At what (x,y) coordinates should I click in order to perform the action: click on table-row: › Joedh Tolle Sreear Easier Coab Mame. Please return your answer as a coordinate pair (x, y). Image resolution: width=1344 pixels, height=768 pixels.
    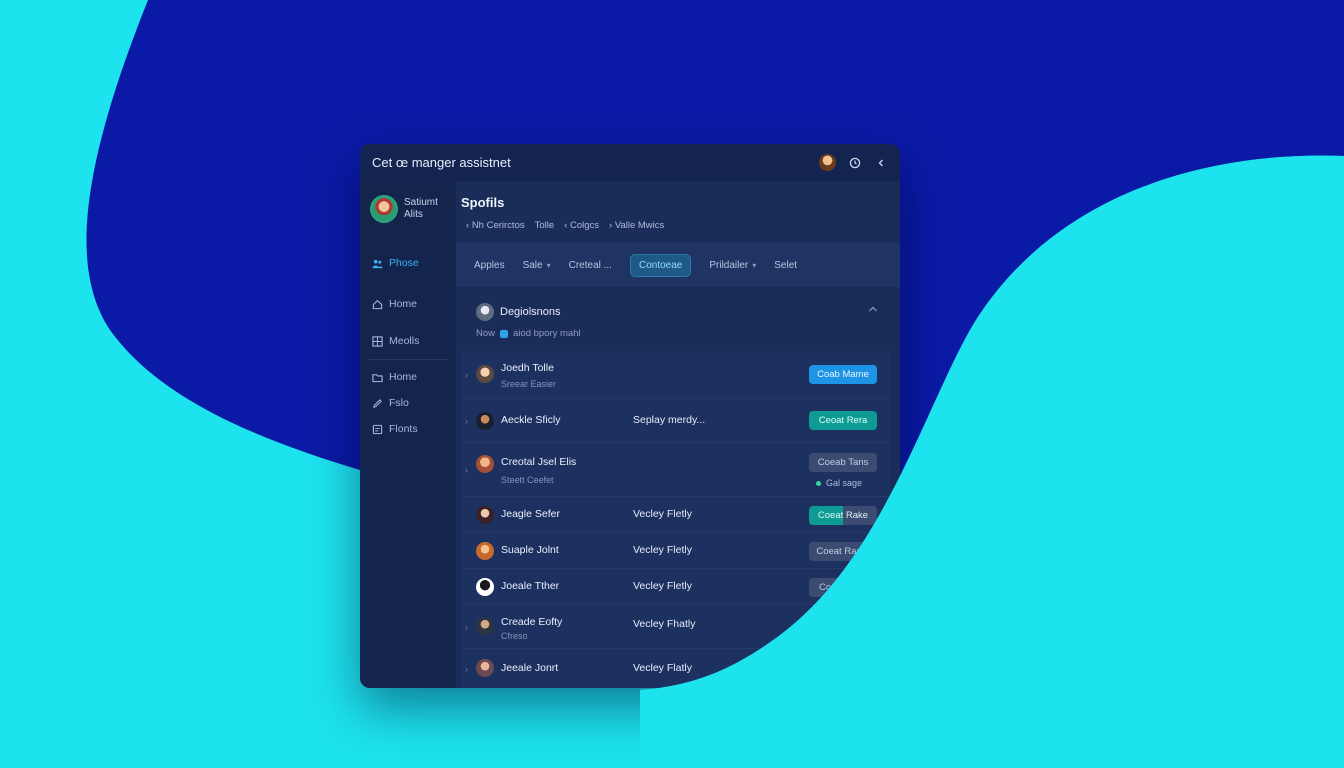
    Looking at the image, I should click on (676, 375).